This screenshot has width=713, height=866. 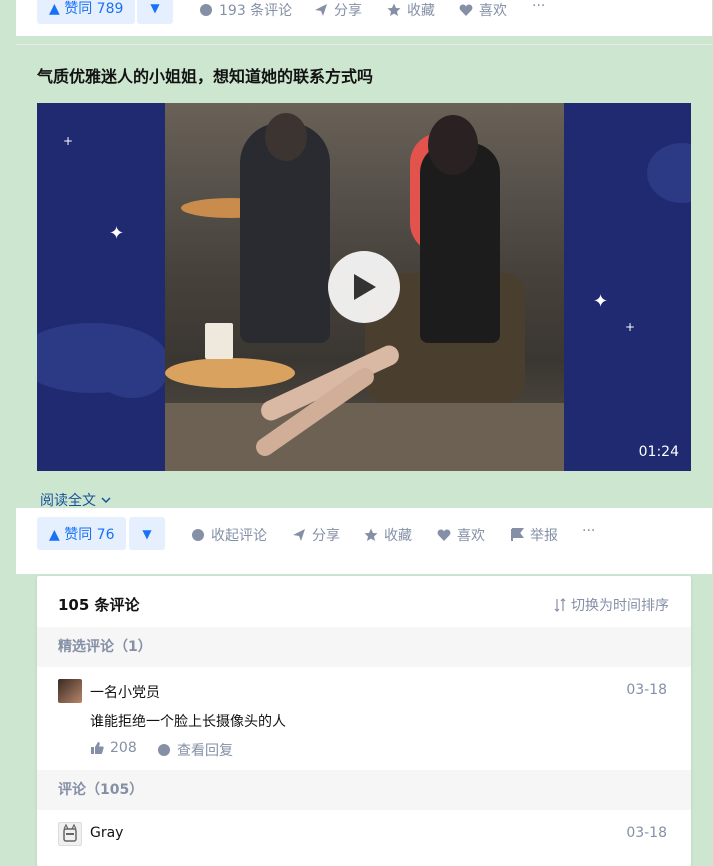 I want to click on cat-avatar-icon, so click(x=70, y=832).